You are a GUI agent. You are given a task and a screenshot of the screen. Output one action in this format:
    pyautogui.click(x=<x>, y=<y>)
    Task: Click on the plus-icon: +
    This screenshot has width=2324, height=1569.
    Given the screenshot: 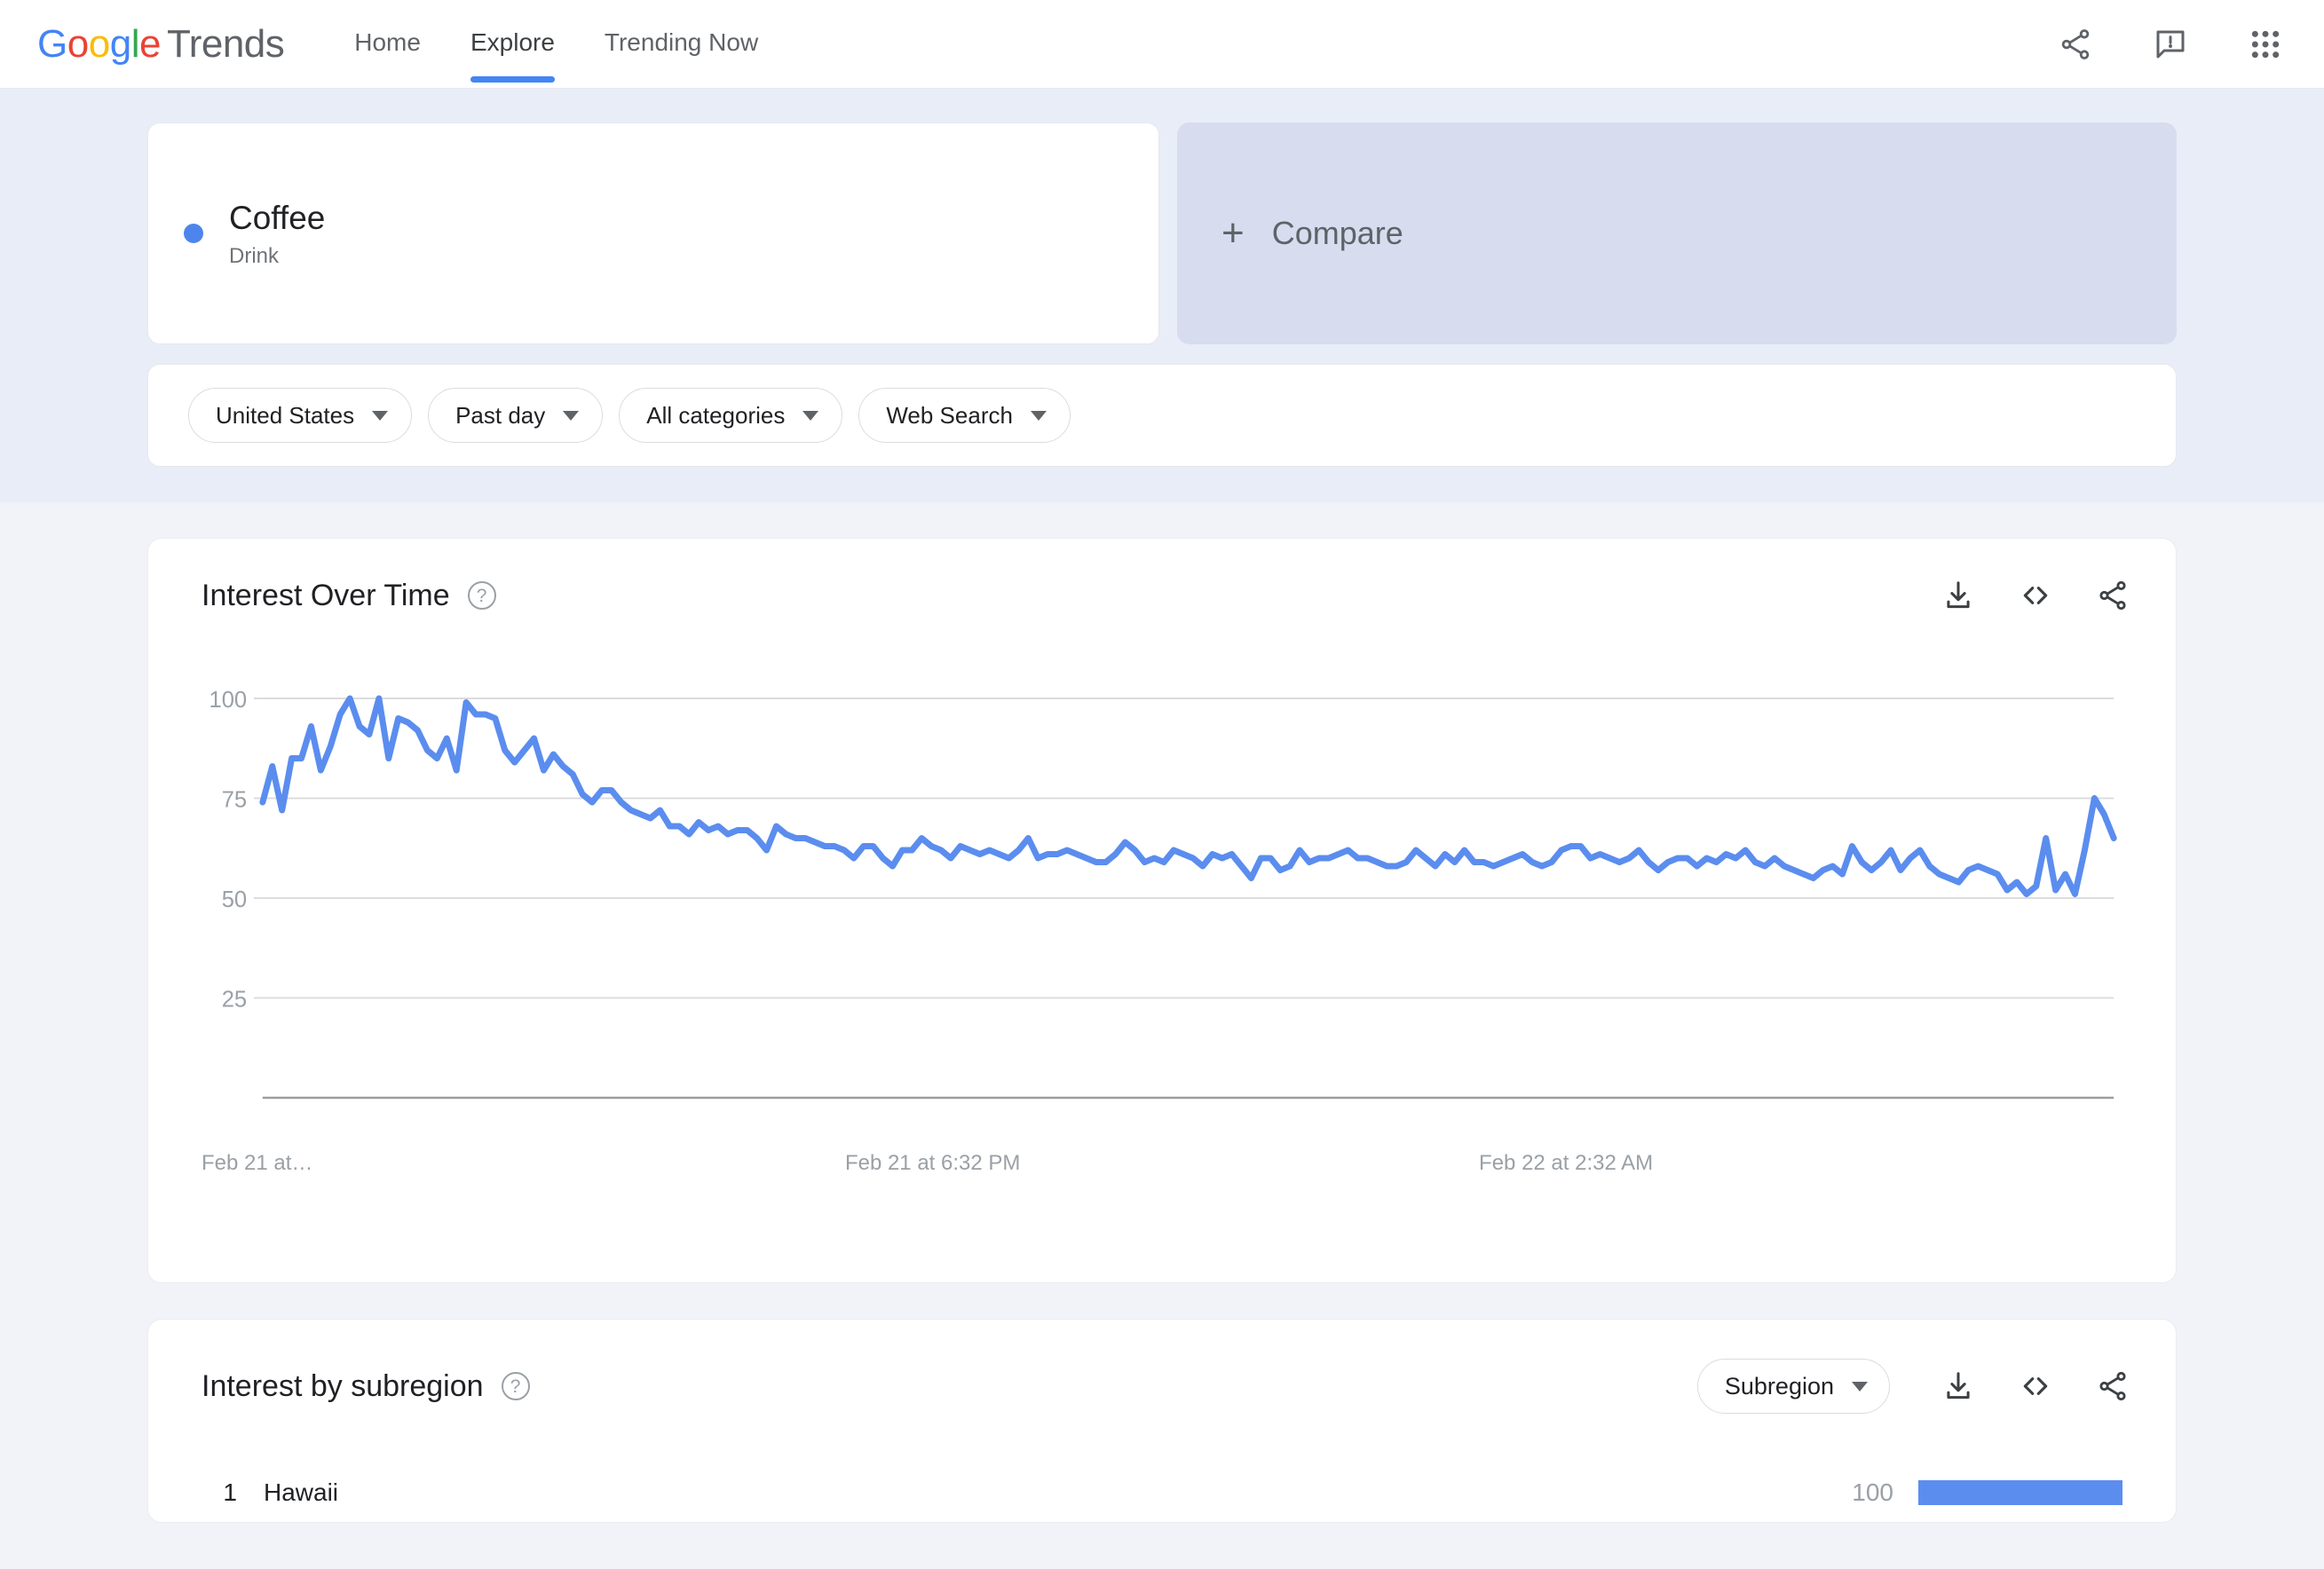 What is the action you would take?
    pyautogui.click(x=1233, y=233)
    